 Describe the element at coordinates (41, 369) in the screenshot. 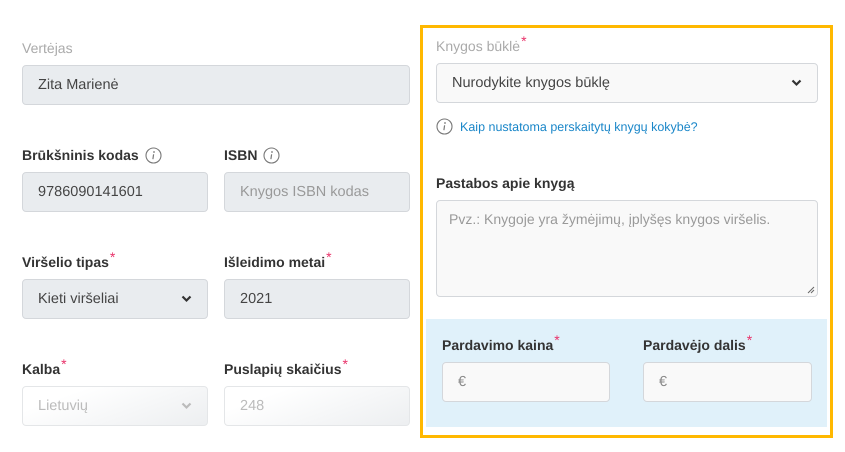

I see `field-label: Kalba` at that location.